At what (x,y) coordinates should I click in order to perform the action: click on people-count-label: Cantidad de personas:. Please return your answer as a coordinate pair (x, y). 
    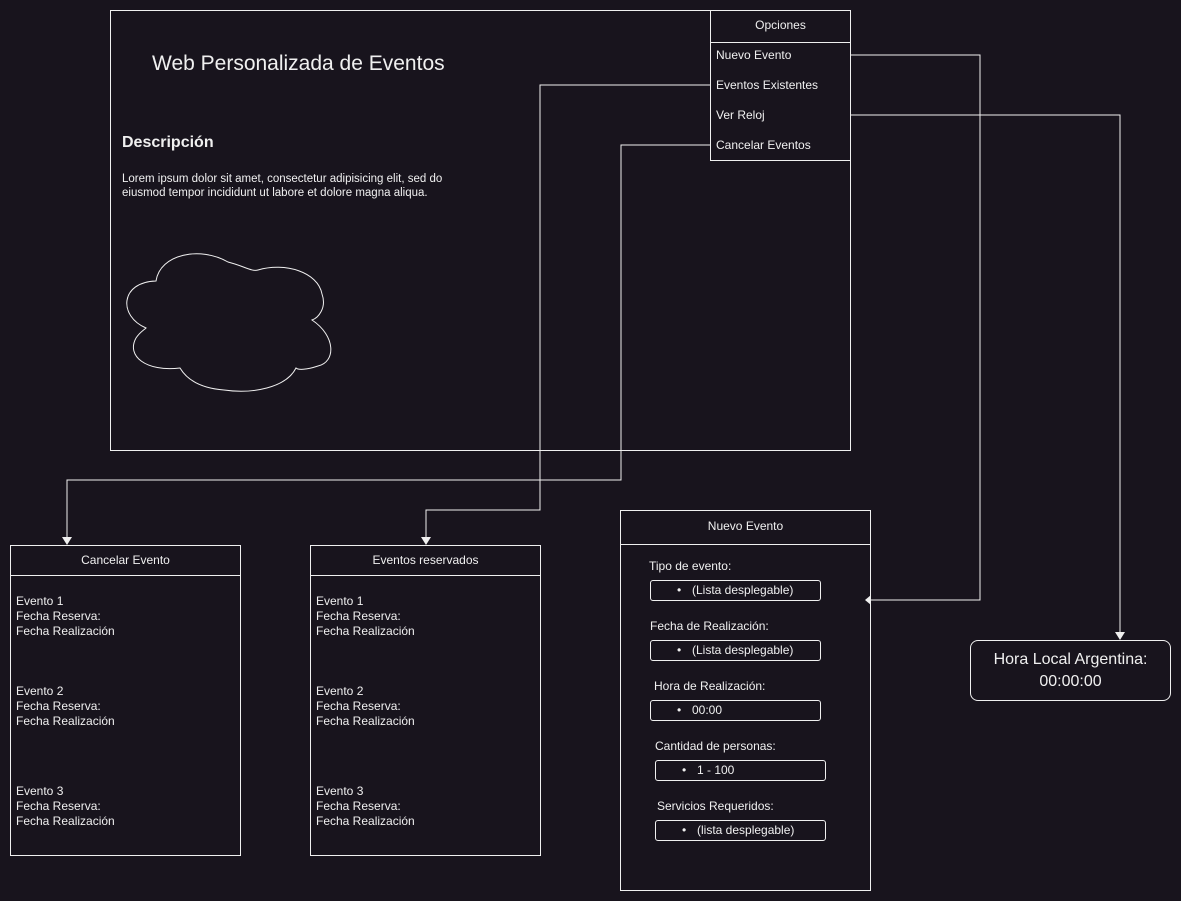
    Looking at the image, I should click on (715, 746).